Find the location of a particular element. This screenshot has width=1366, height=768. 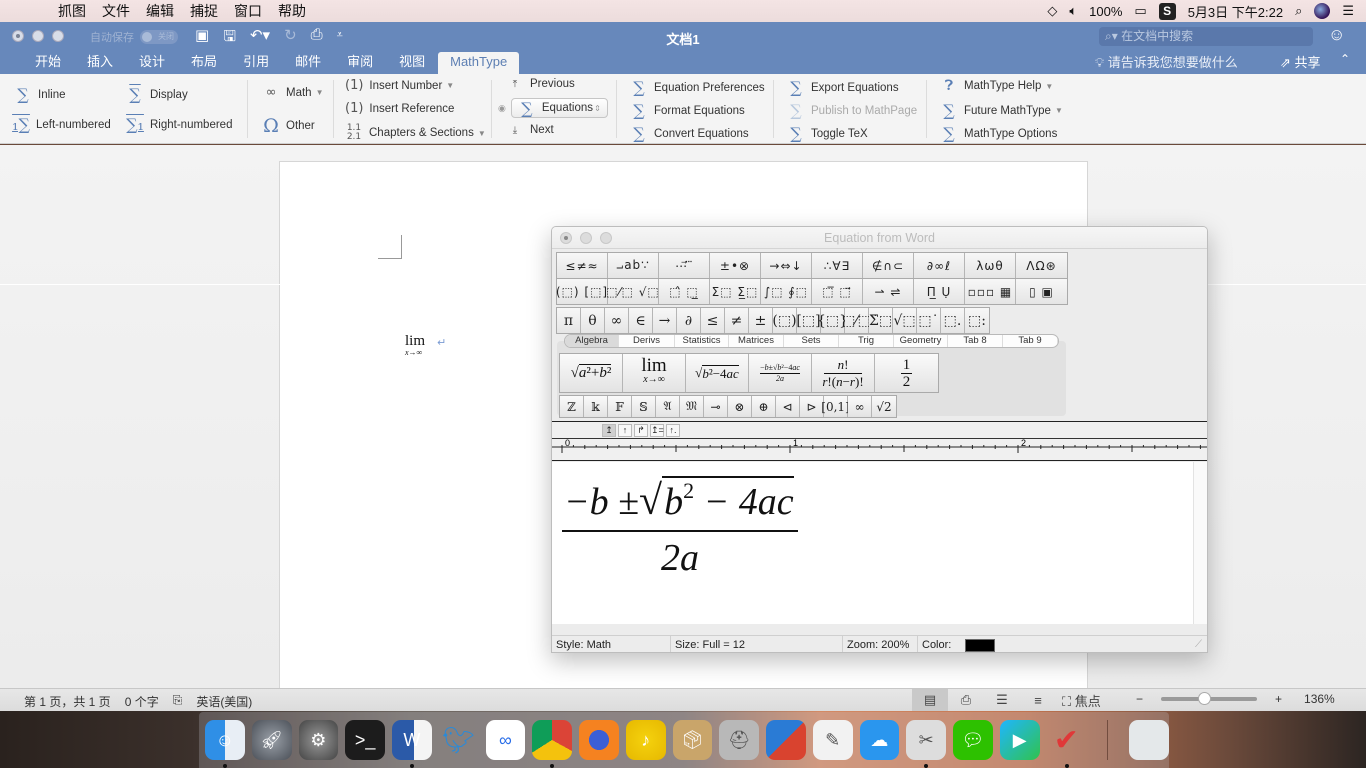

template-quadratic: −b±√b²−4ac 2a is located at coordinates (780, 373).